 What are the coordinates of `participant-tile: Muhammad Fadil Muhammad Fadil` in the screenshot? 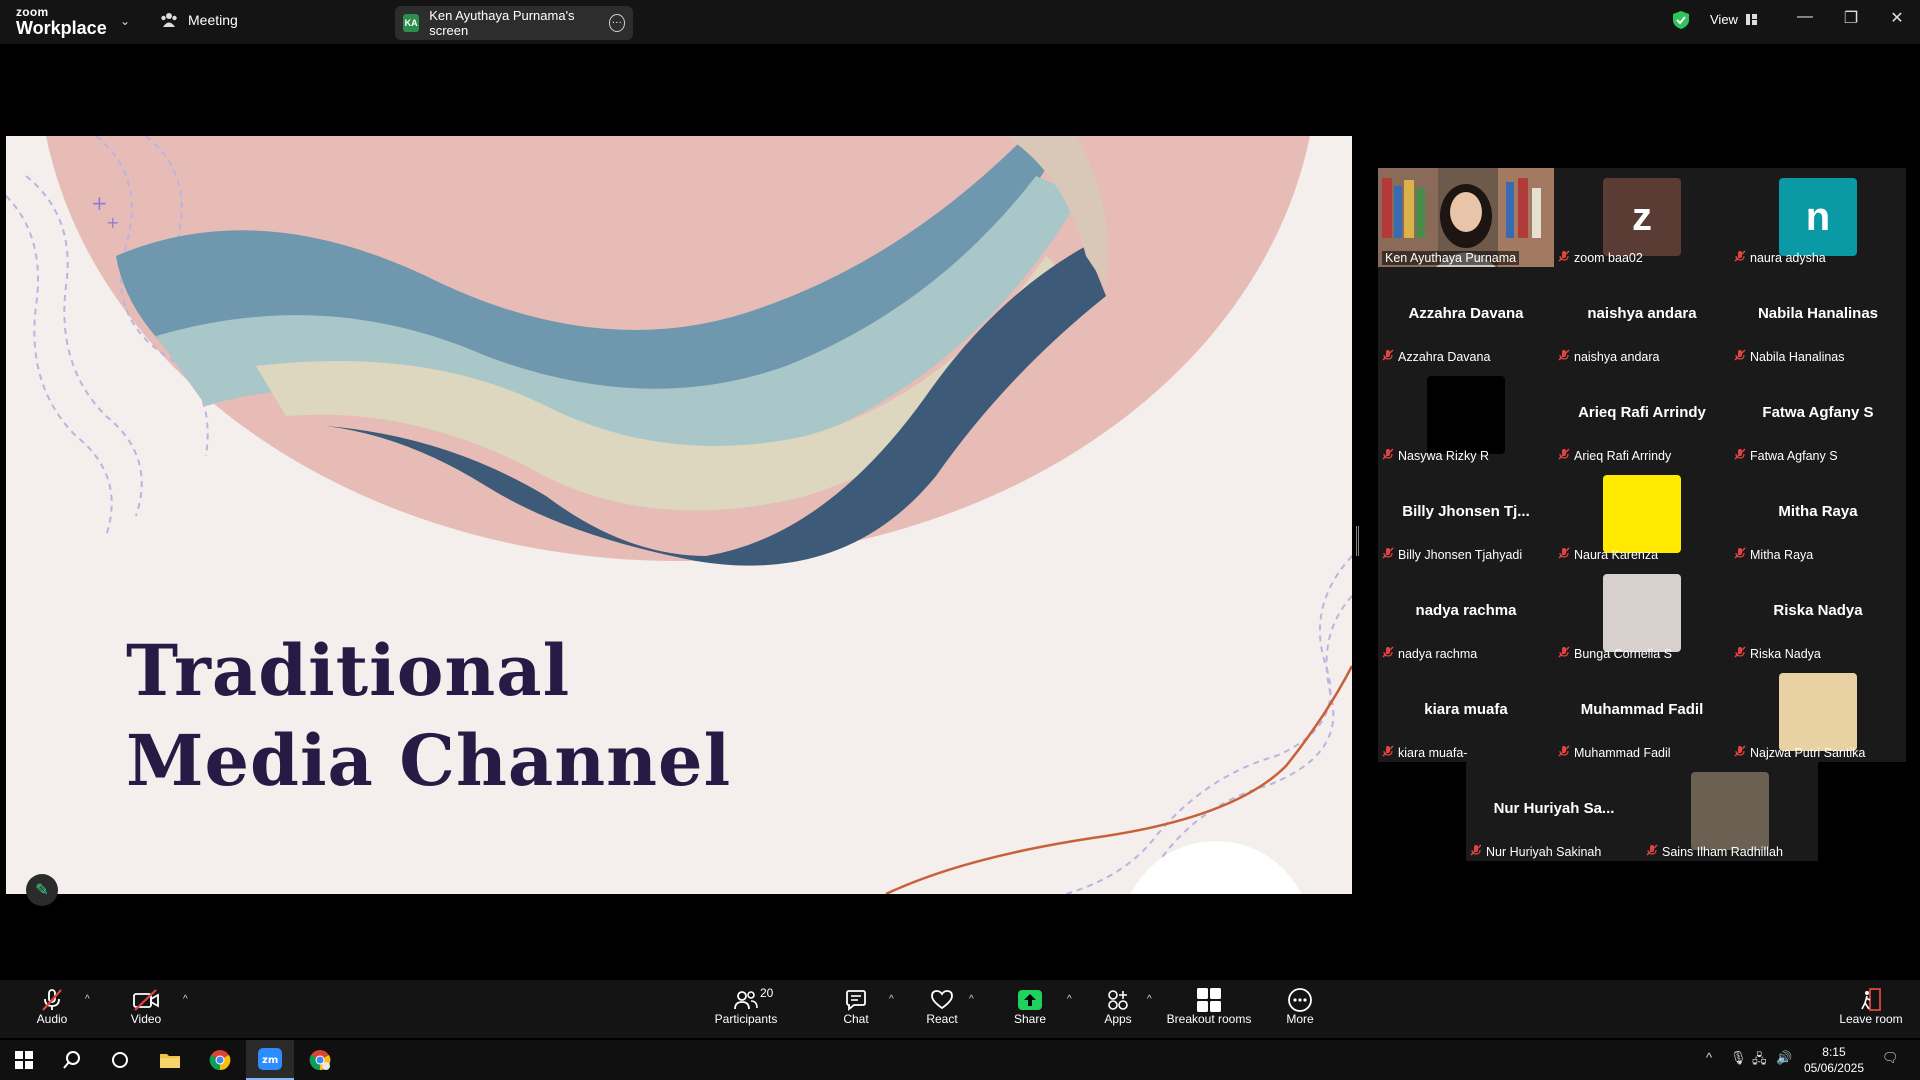 It's located at (1642, 712).